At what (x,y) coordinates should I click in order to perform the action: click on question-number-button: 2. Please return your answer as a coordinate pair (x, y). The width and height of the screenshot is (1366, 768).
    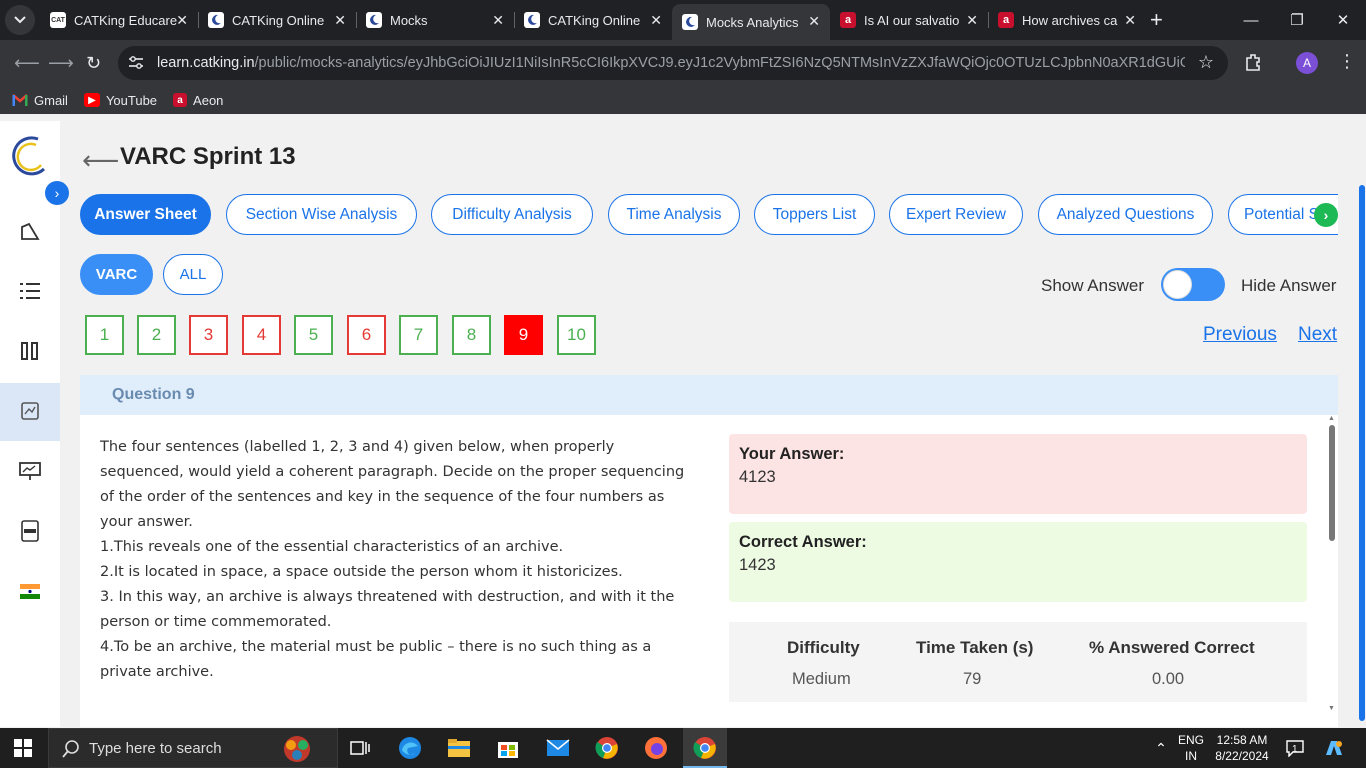
    Looking at the image, I should click on (156, 335).